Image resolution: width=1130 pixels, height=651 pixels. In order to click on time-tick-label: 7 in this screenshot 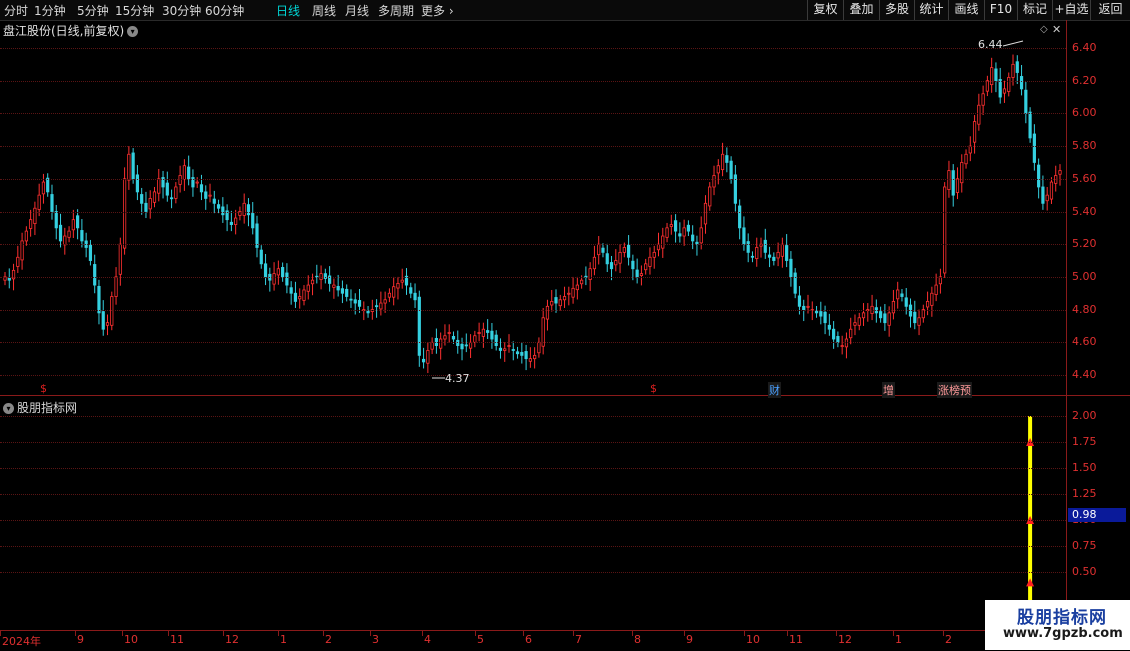, I will do `click(578, 639)`.